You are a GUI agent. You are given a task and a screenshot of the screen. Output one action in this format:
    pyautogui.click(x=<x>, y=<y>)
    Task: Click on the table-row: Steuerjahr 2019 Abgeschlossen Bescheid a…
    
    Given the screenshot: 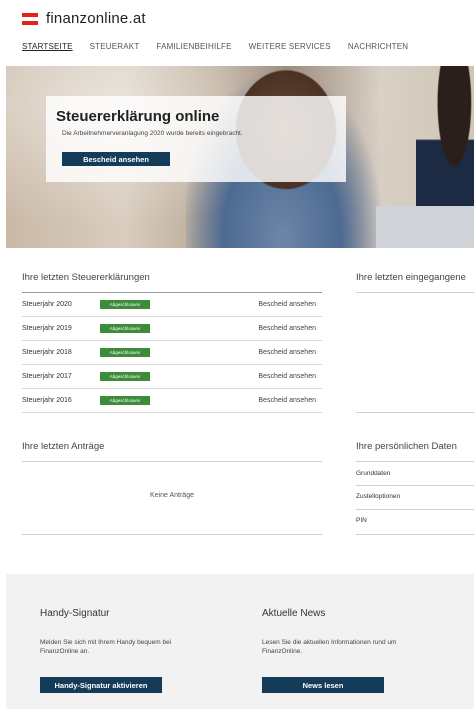 What is the action you would take?
    pyautogui.click(x=172, y=329)
    